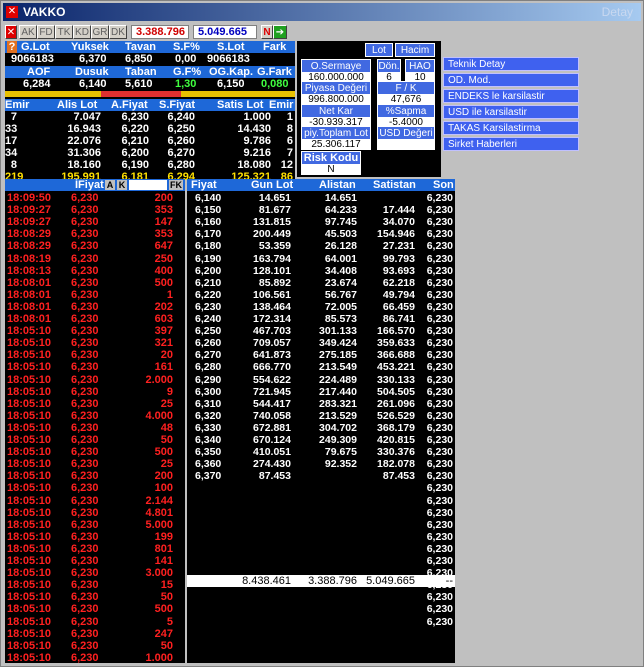  I want to click on distribution-row: 6,290 554.622 224.489 330.133 6,230, so click(321, 380).